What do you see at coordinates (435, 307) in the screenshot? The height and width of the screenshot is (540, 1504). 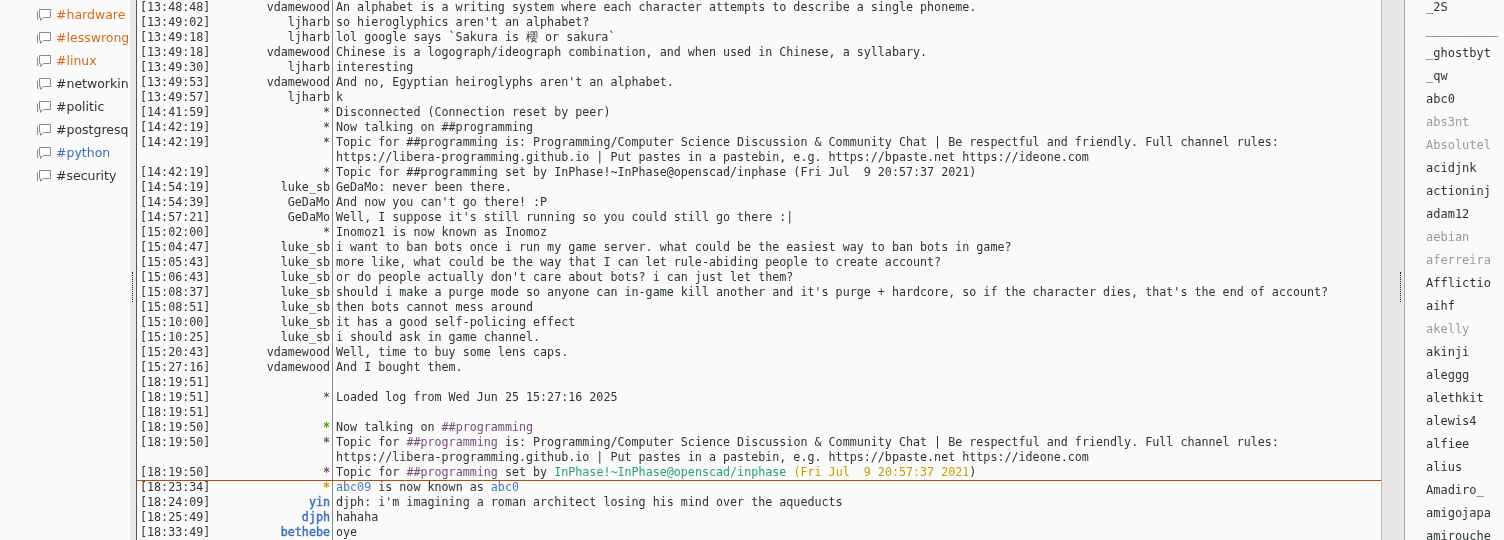 I see `message-text: then bots cannot mess around` at bounding box center [435, 307].